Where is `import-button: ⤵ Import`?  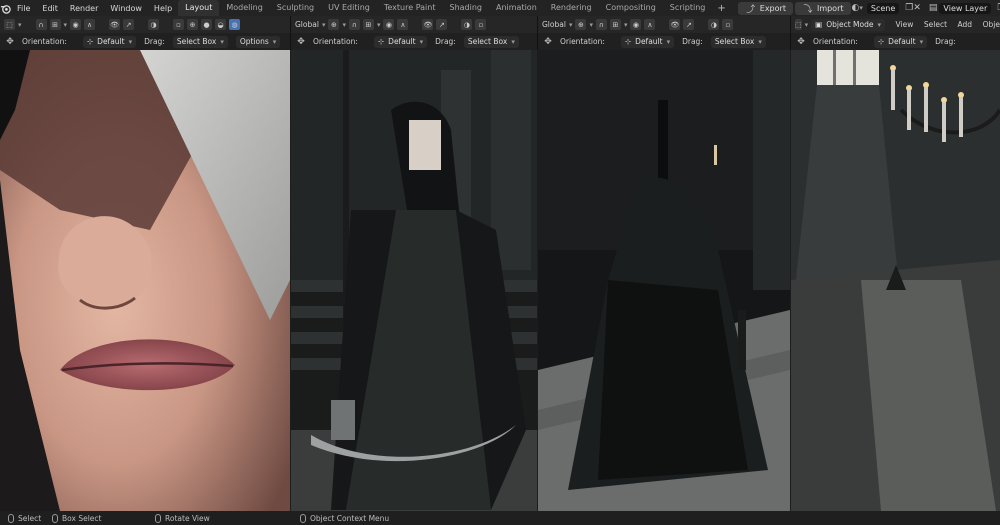 import-button: ⤵ Import is located at coordinates (822, 8).